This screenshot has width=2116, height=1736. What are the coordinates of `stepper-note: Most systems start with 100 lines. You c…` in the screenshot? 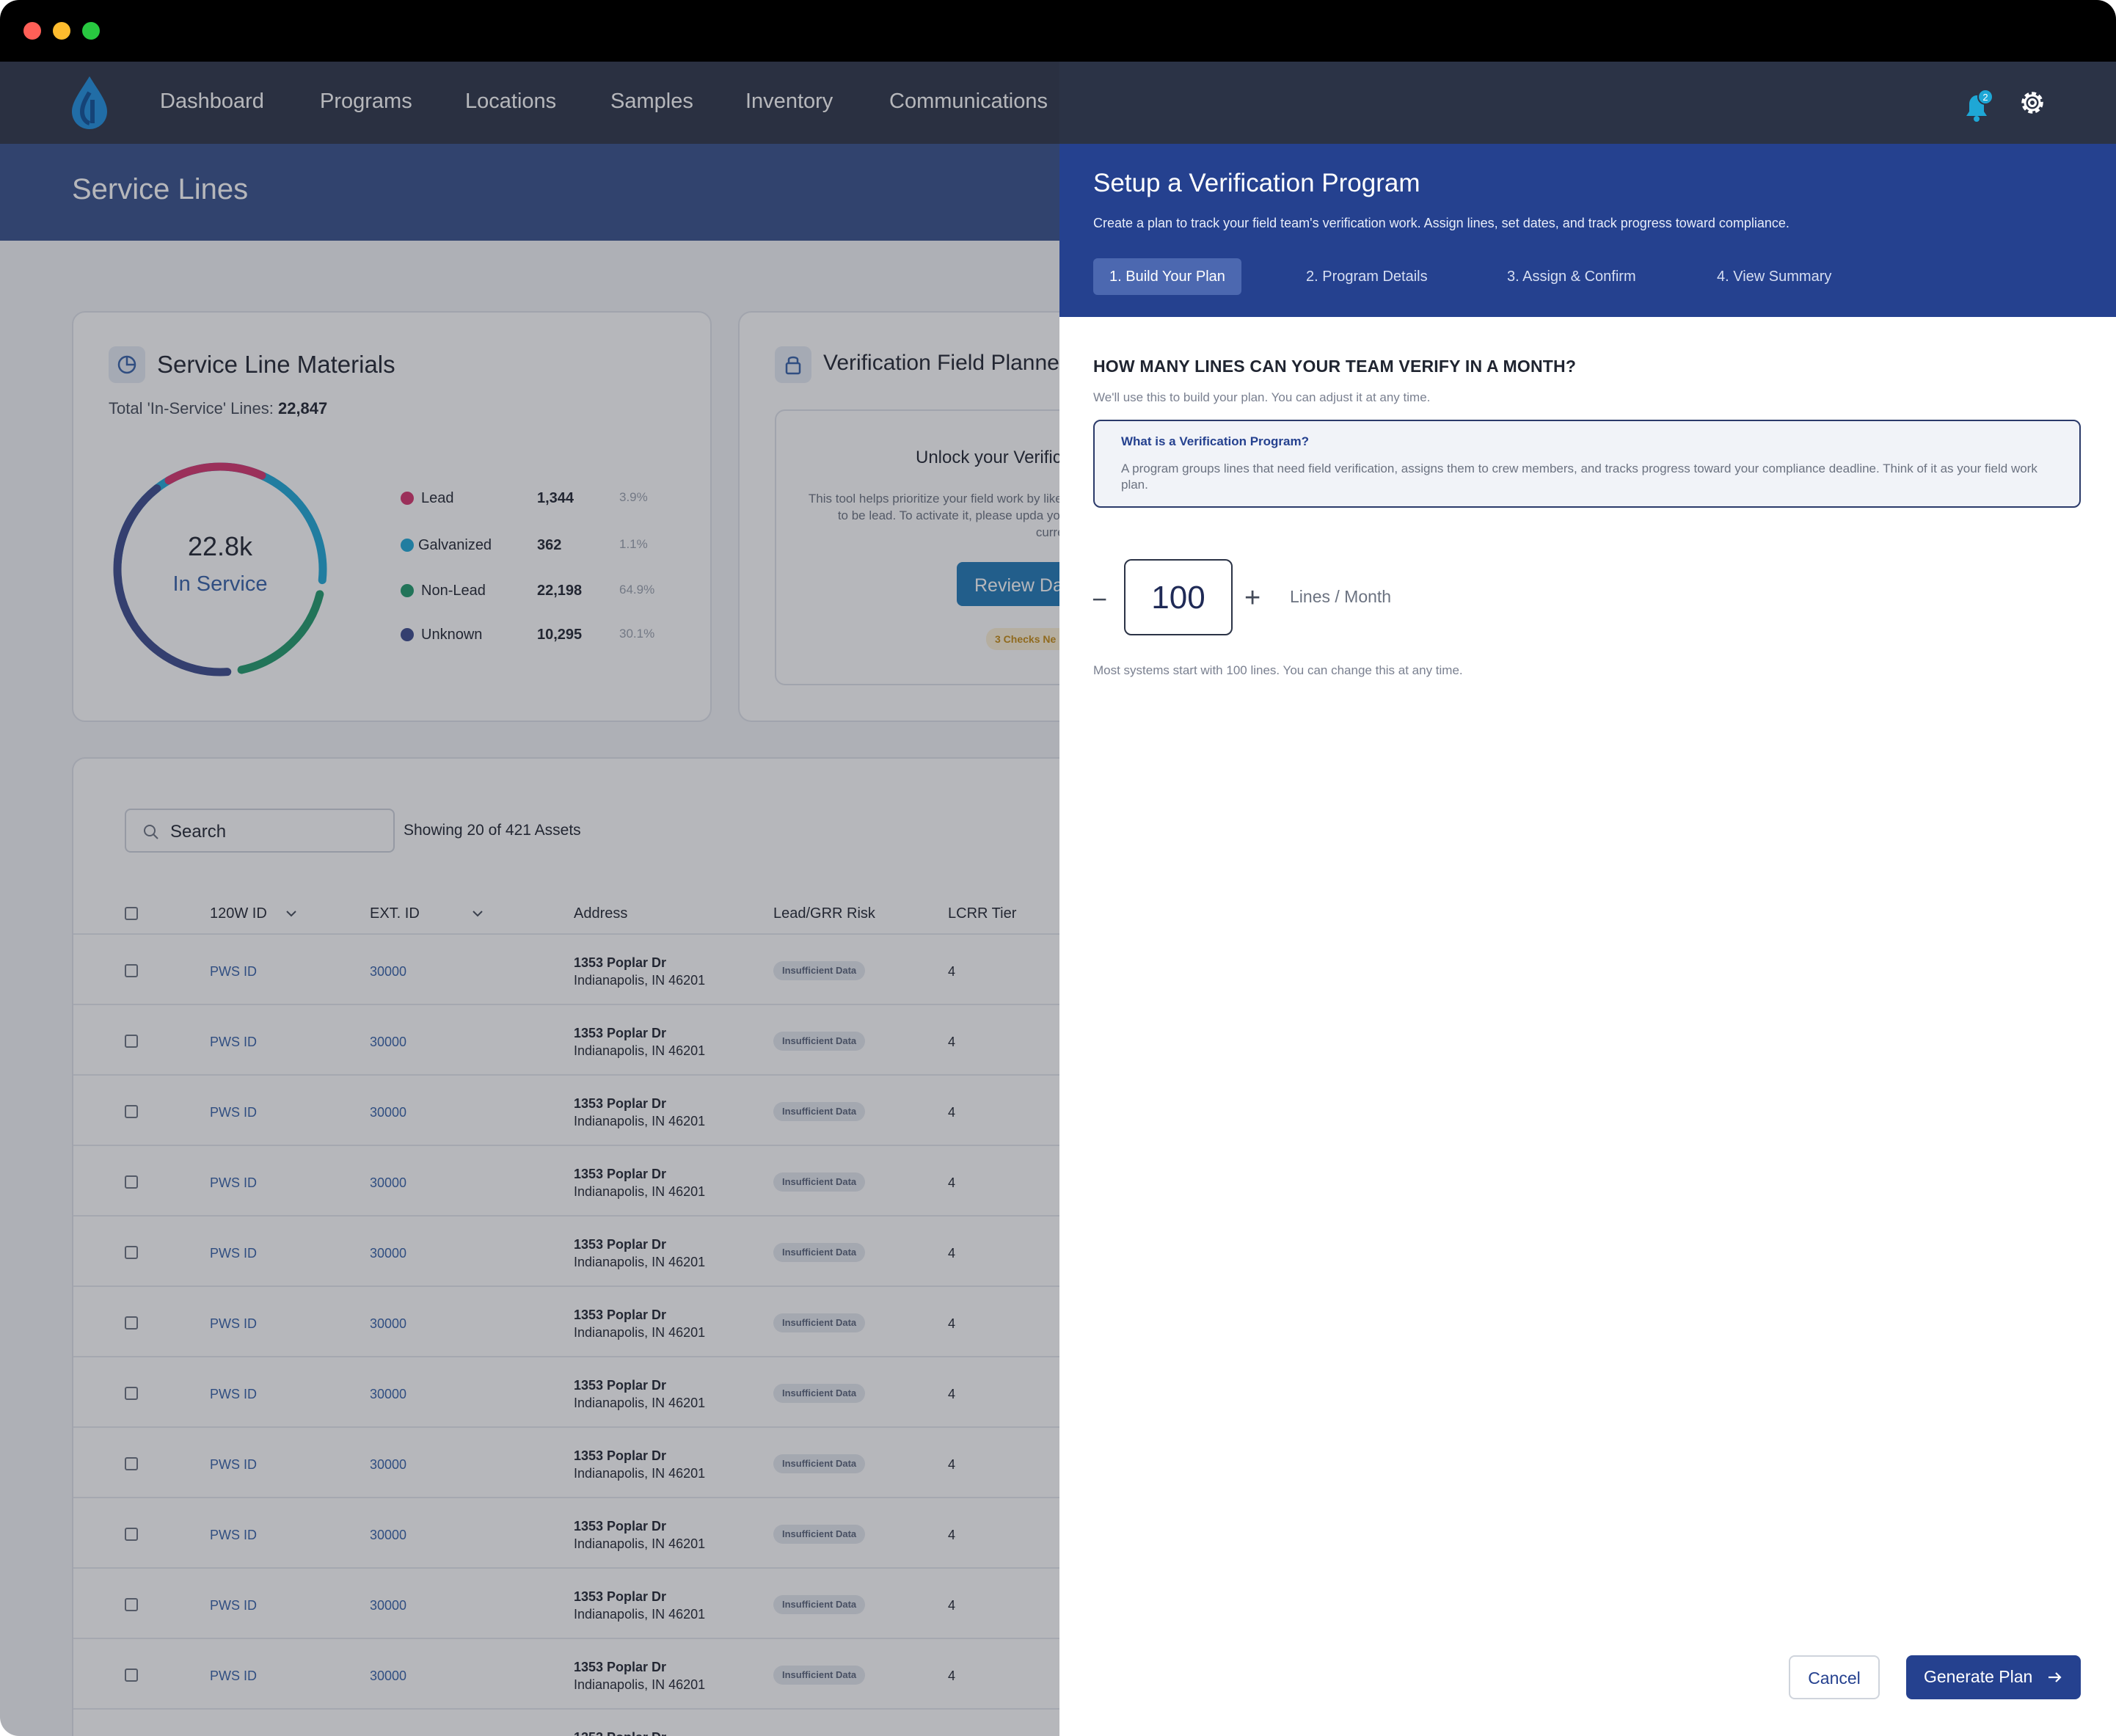 It's located at (1278, 670).